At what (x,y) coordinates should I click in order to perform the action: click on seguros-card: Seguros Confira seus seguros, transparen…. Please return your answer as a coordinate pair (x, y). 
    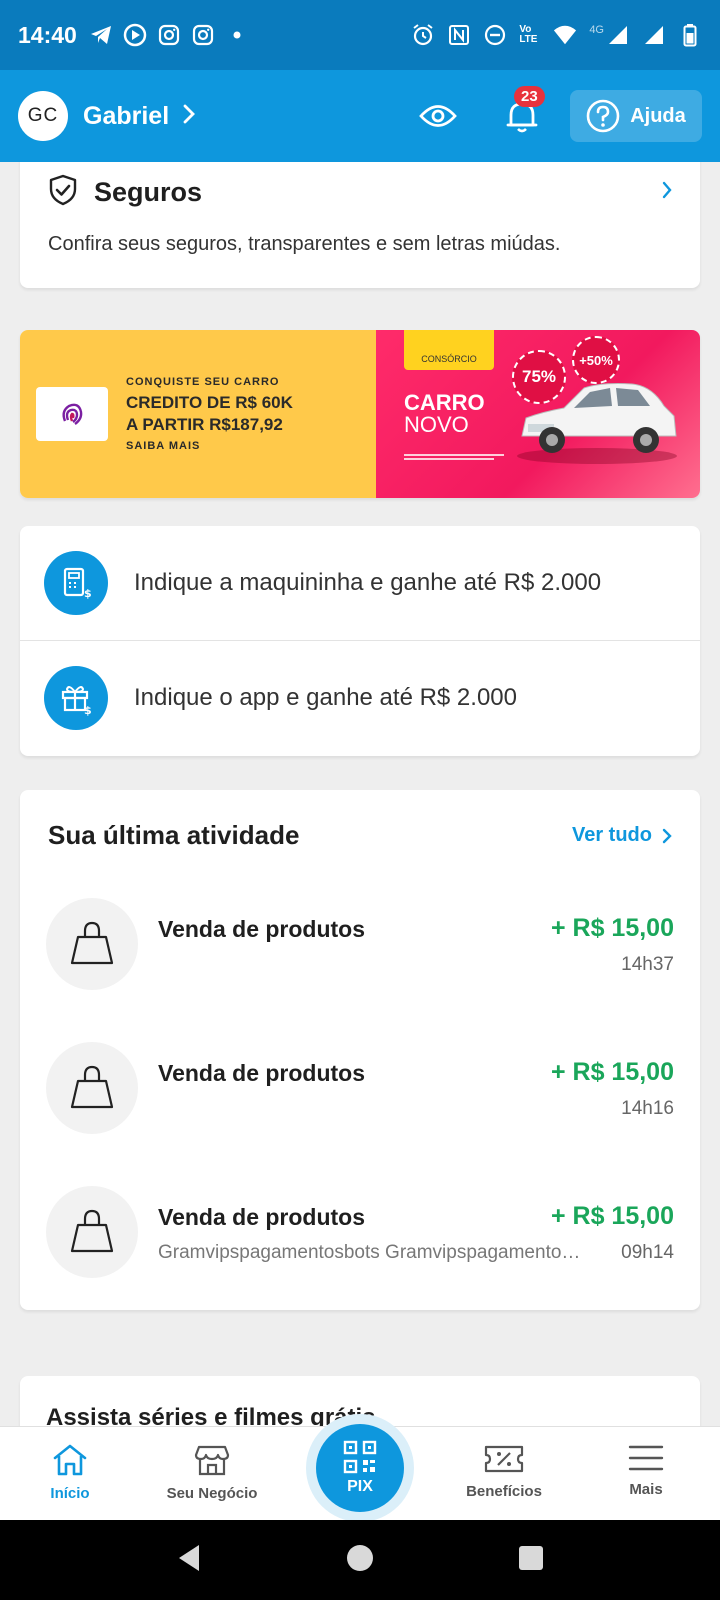
    Looking at the image, I should click on (360, 225).